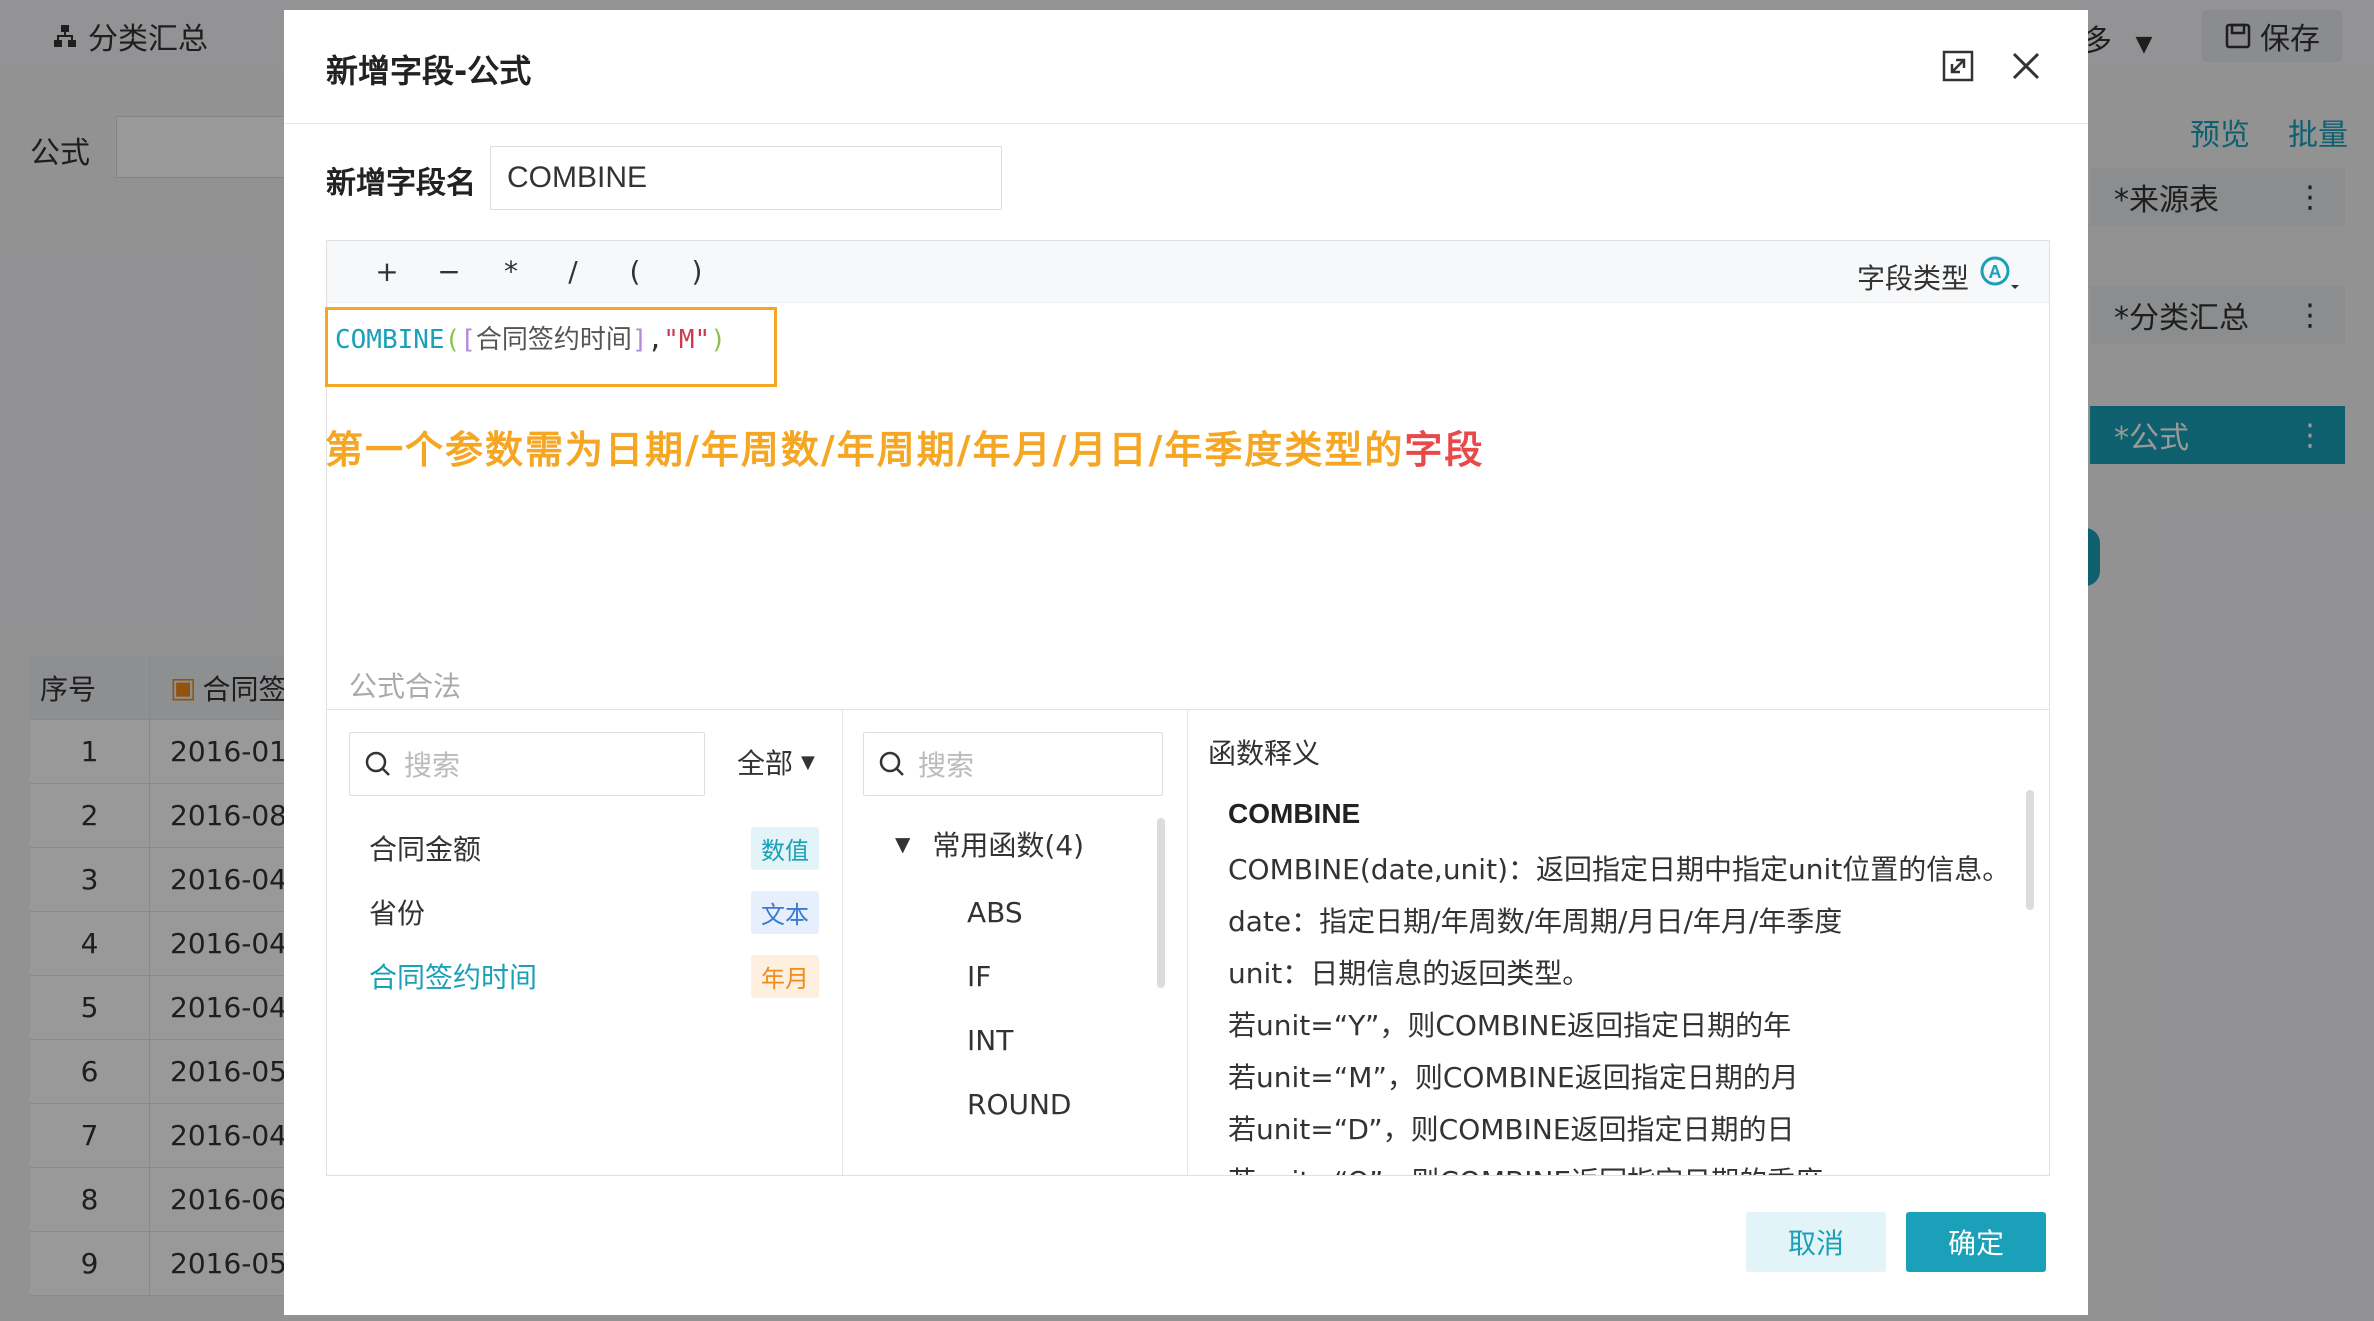  Describe the element at coordinates (1444, 450) in the screenshot. I see `hint-red: 字段` at that location.